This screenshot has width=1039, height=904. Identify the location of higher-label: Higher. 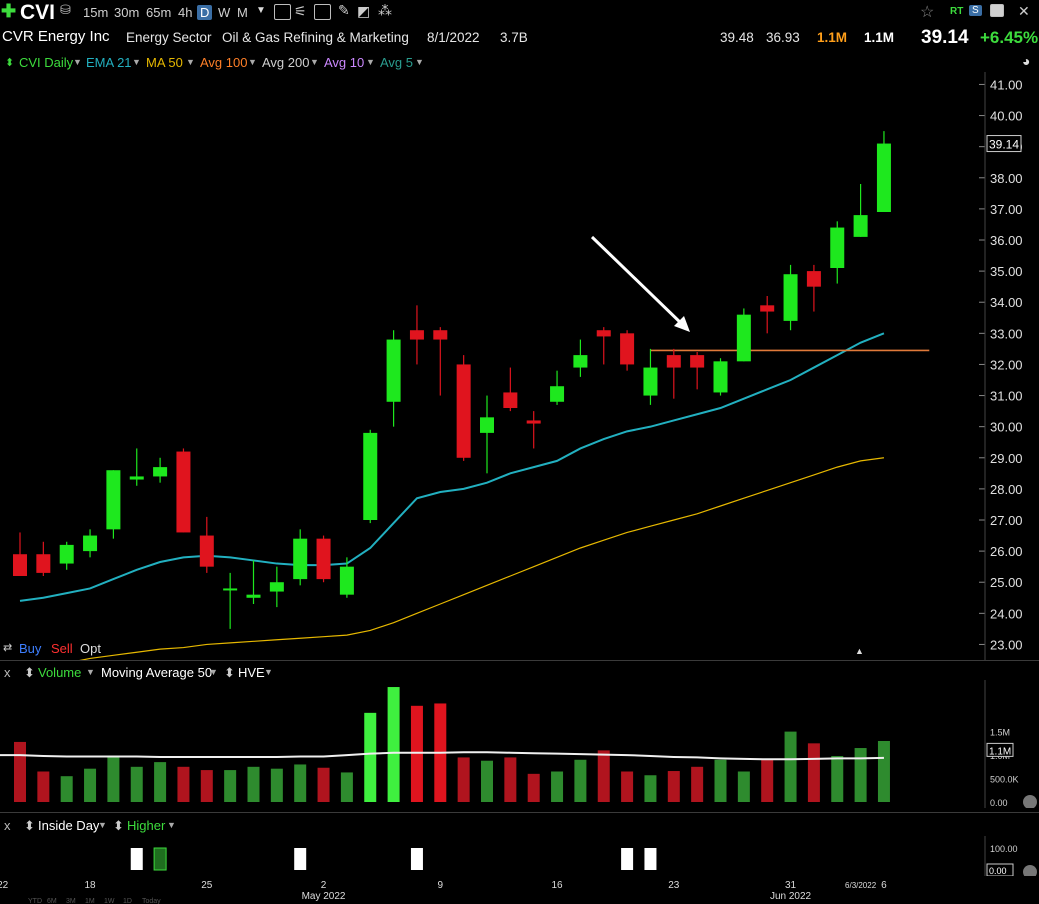
(146, 825).